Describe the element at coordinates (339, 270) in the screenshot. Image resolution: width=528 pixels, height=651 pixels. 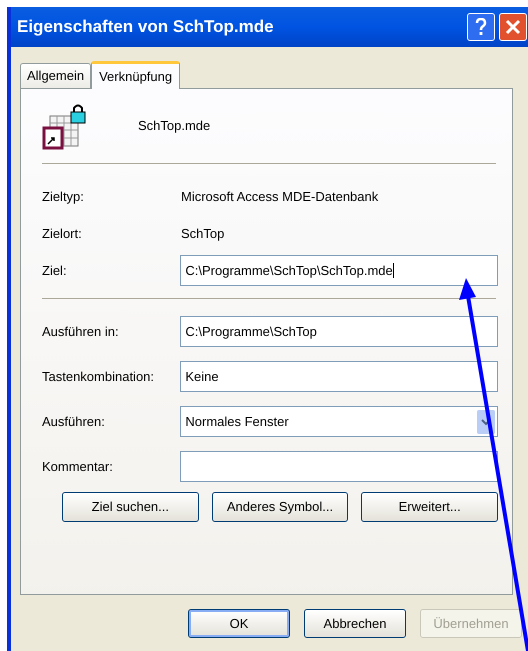
I see `target-field: C:\Programme\SchTop\SchTop.mde` at that location.